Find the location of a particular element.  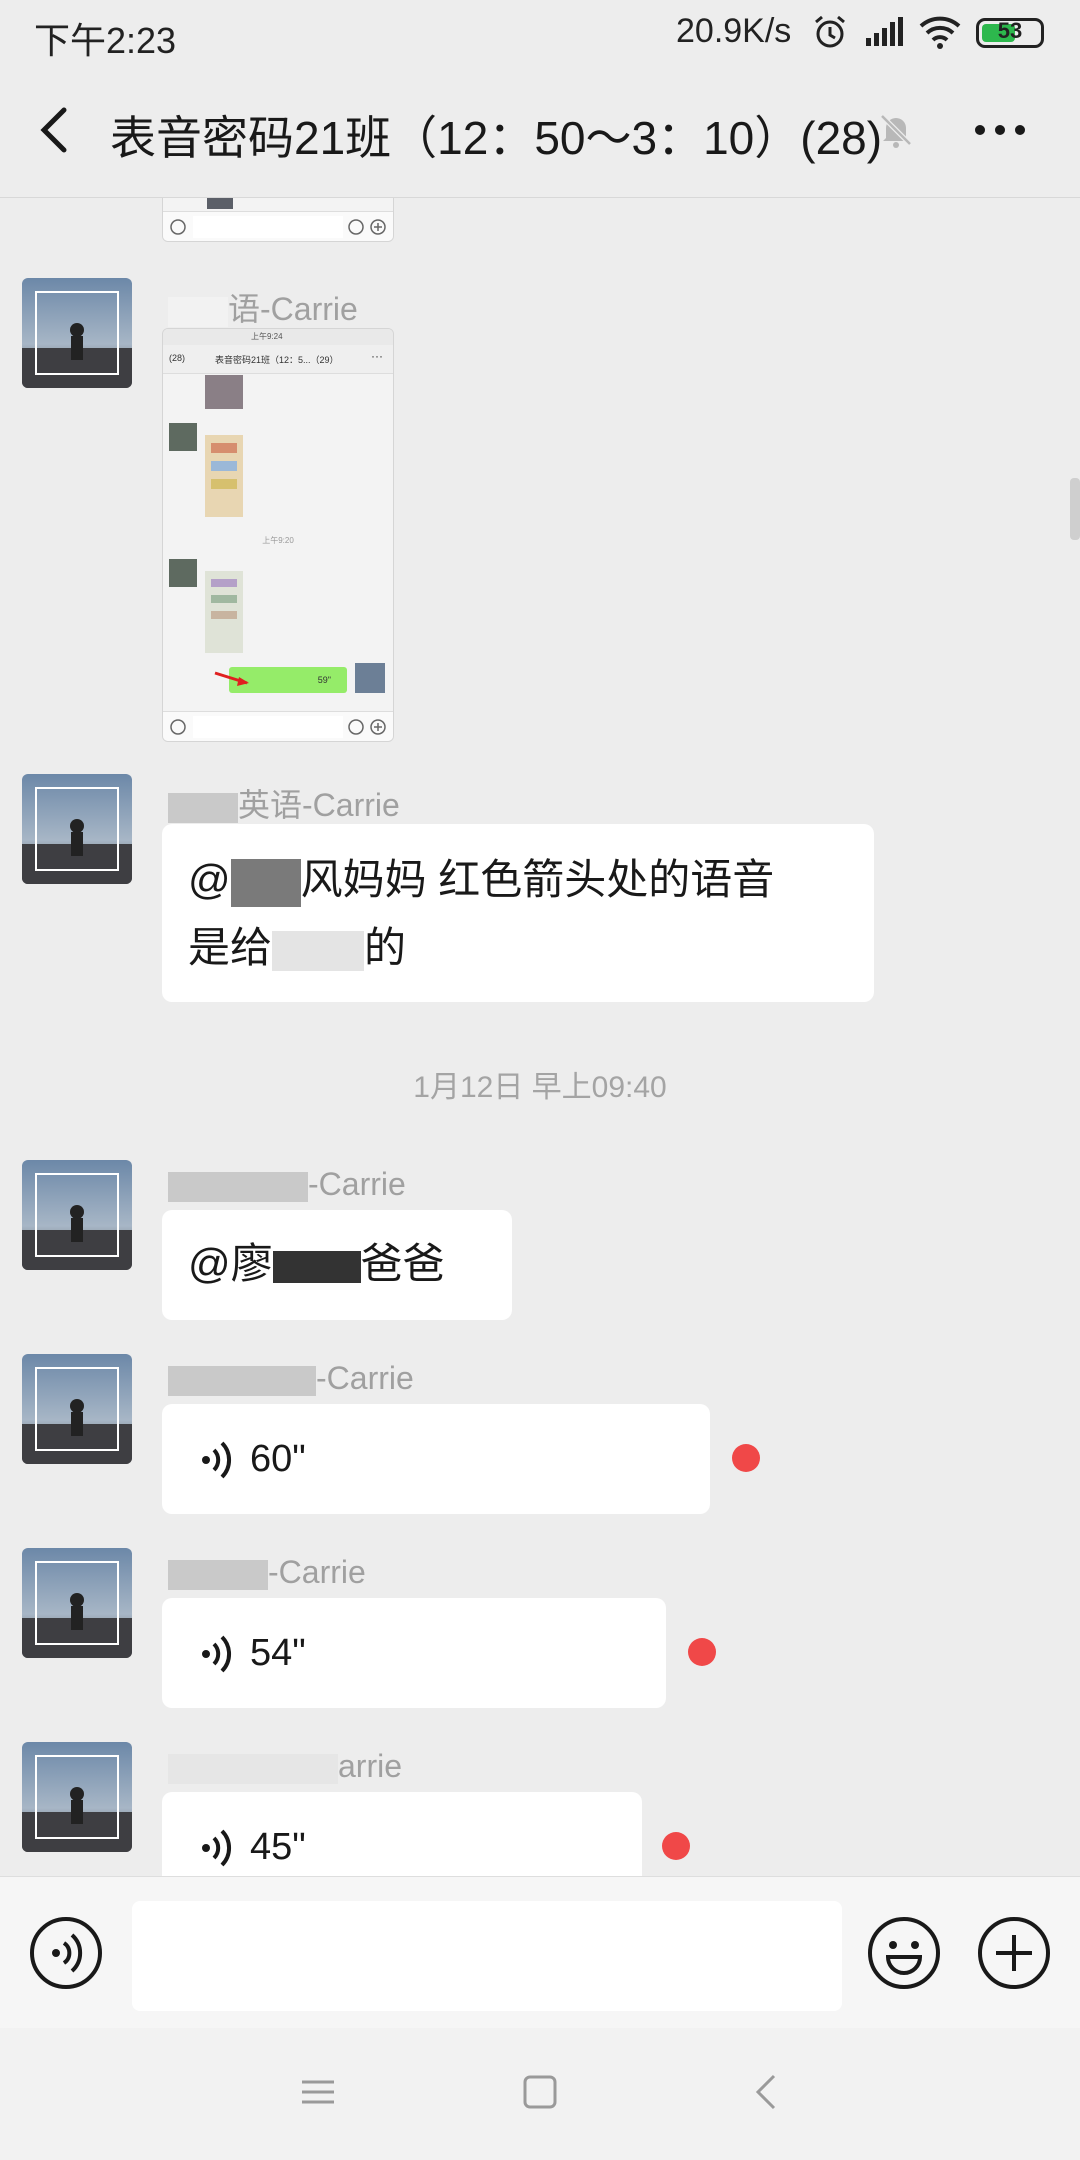

system-nav-bar is located at coordinates (540, 2094).